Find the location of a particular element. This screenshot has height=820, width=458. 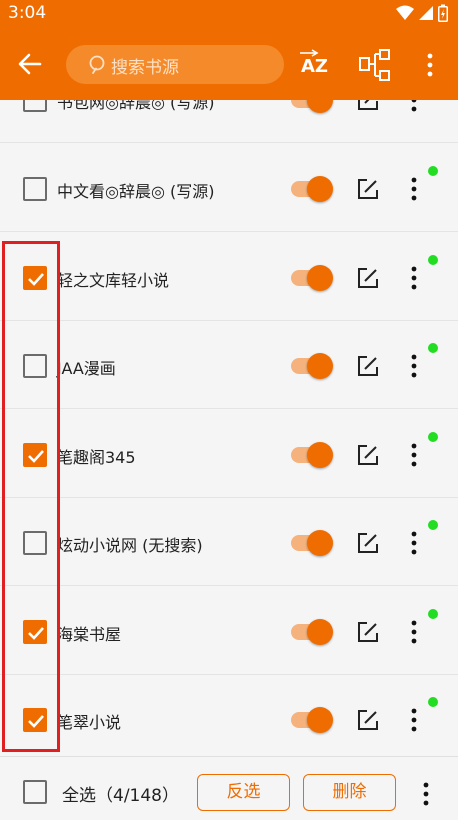

source-name: 书包网◎辞晨◎ (写源) is located at coordinates (136, 106).